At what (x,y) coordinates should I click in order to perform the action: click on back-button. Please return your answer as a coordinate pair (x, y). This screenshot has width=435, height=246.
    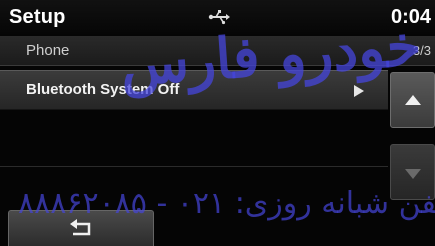
    Looking at the image, I should click on (81, 228).